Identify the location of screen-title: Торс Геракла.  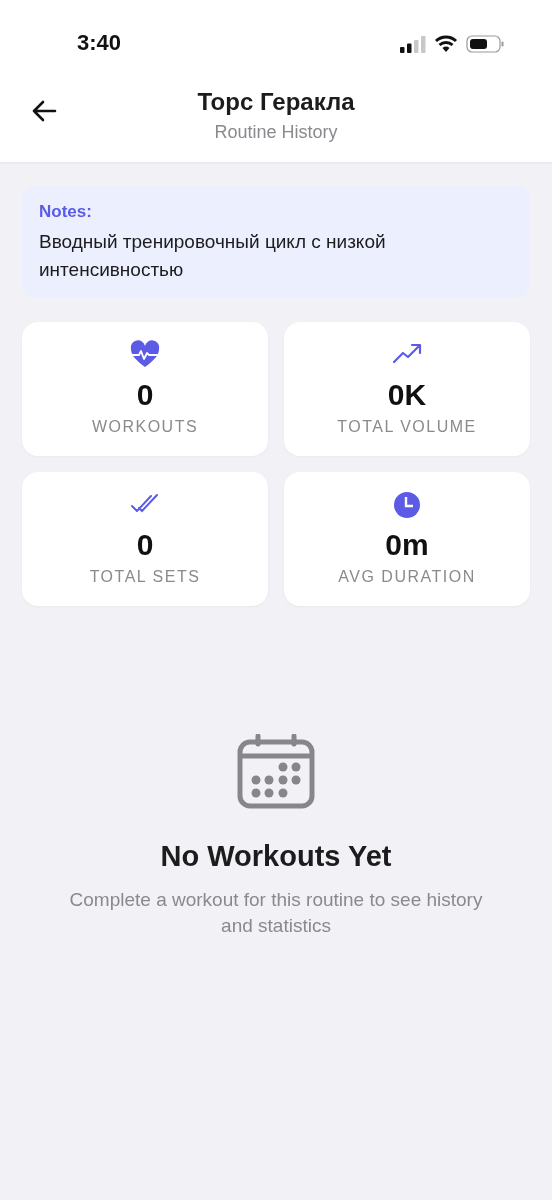
(276, 102).